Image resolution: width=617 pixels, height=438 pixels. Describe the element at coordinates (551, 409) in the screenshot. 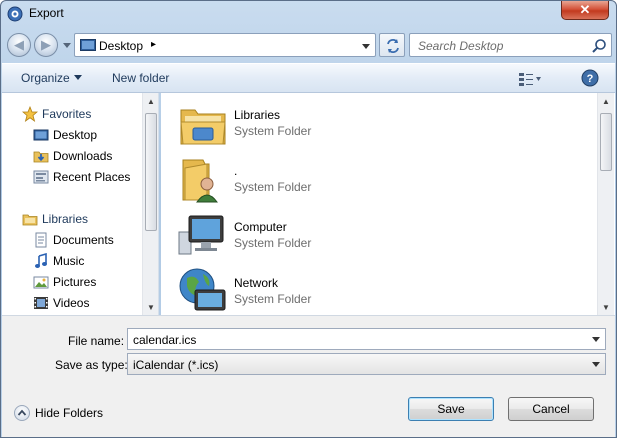

I see `cancel-button: Cancel` at that location.